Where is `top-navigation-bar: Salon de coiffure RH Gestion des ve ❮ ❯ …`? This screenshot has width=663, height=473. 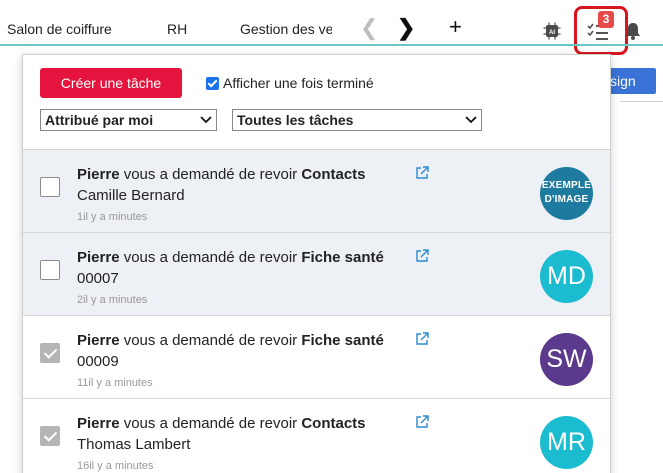 top-navigation-bar: Salon de coiffure RH Gestion des ve ❮ ❯ … is located at coordinates (331, 27).